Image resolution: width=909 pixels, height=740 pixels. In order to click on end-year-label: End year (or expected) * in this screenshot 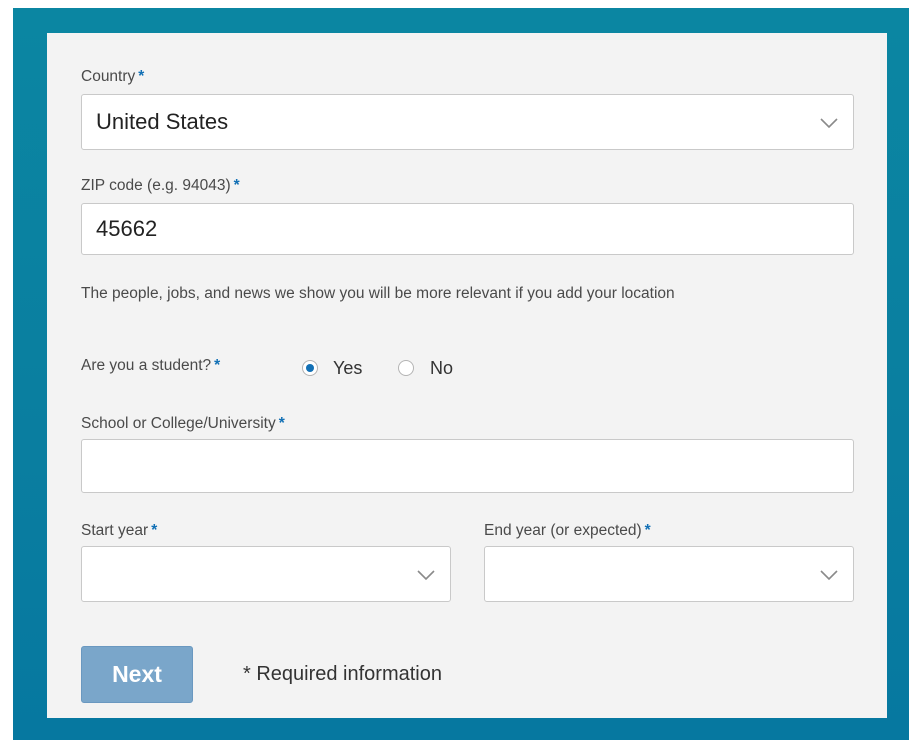, I will do `click(567, 530)`.